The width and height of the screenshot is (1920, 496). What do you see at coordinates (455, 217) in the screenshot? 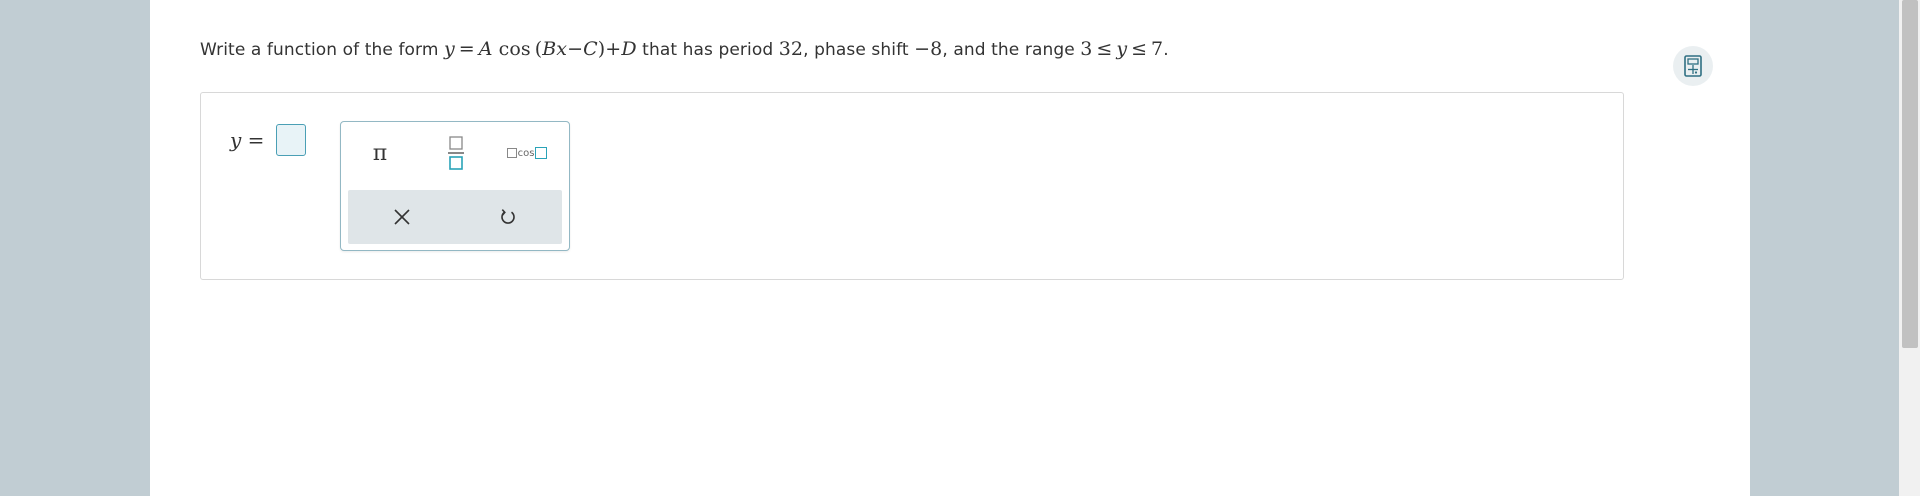
I see `palette-actions` at bounding box center [455, 217].